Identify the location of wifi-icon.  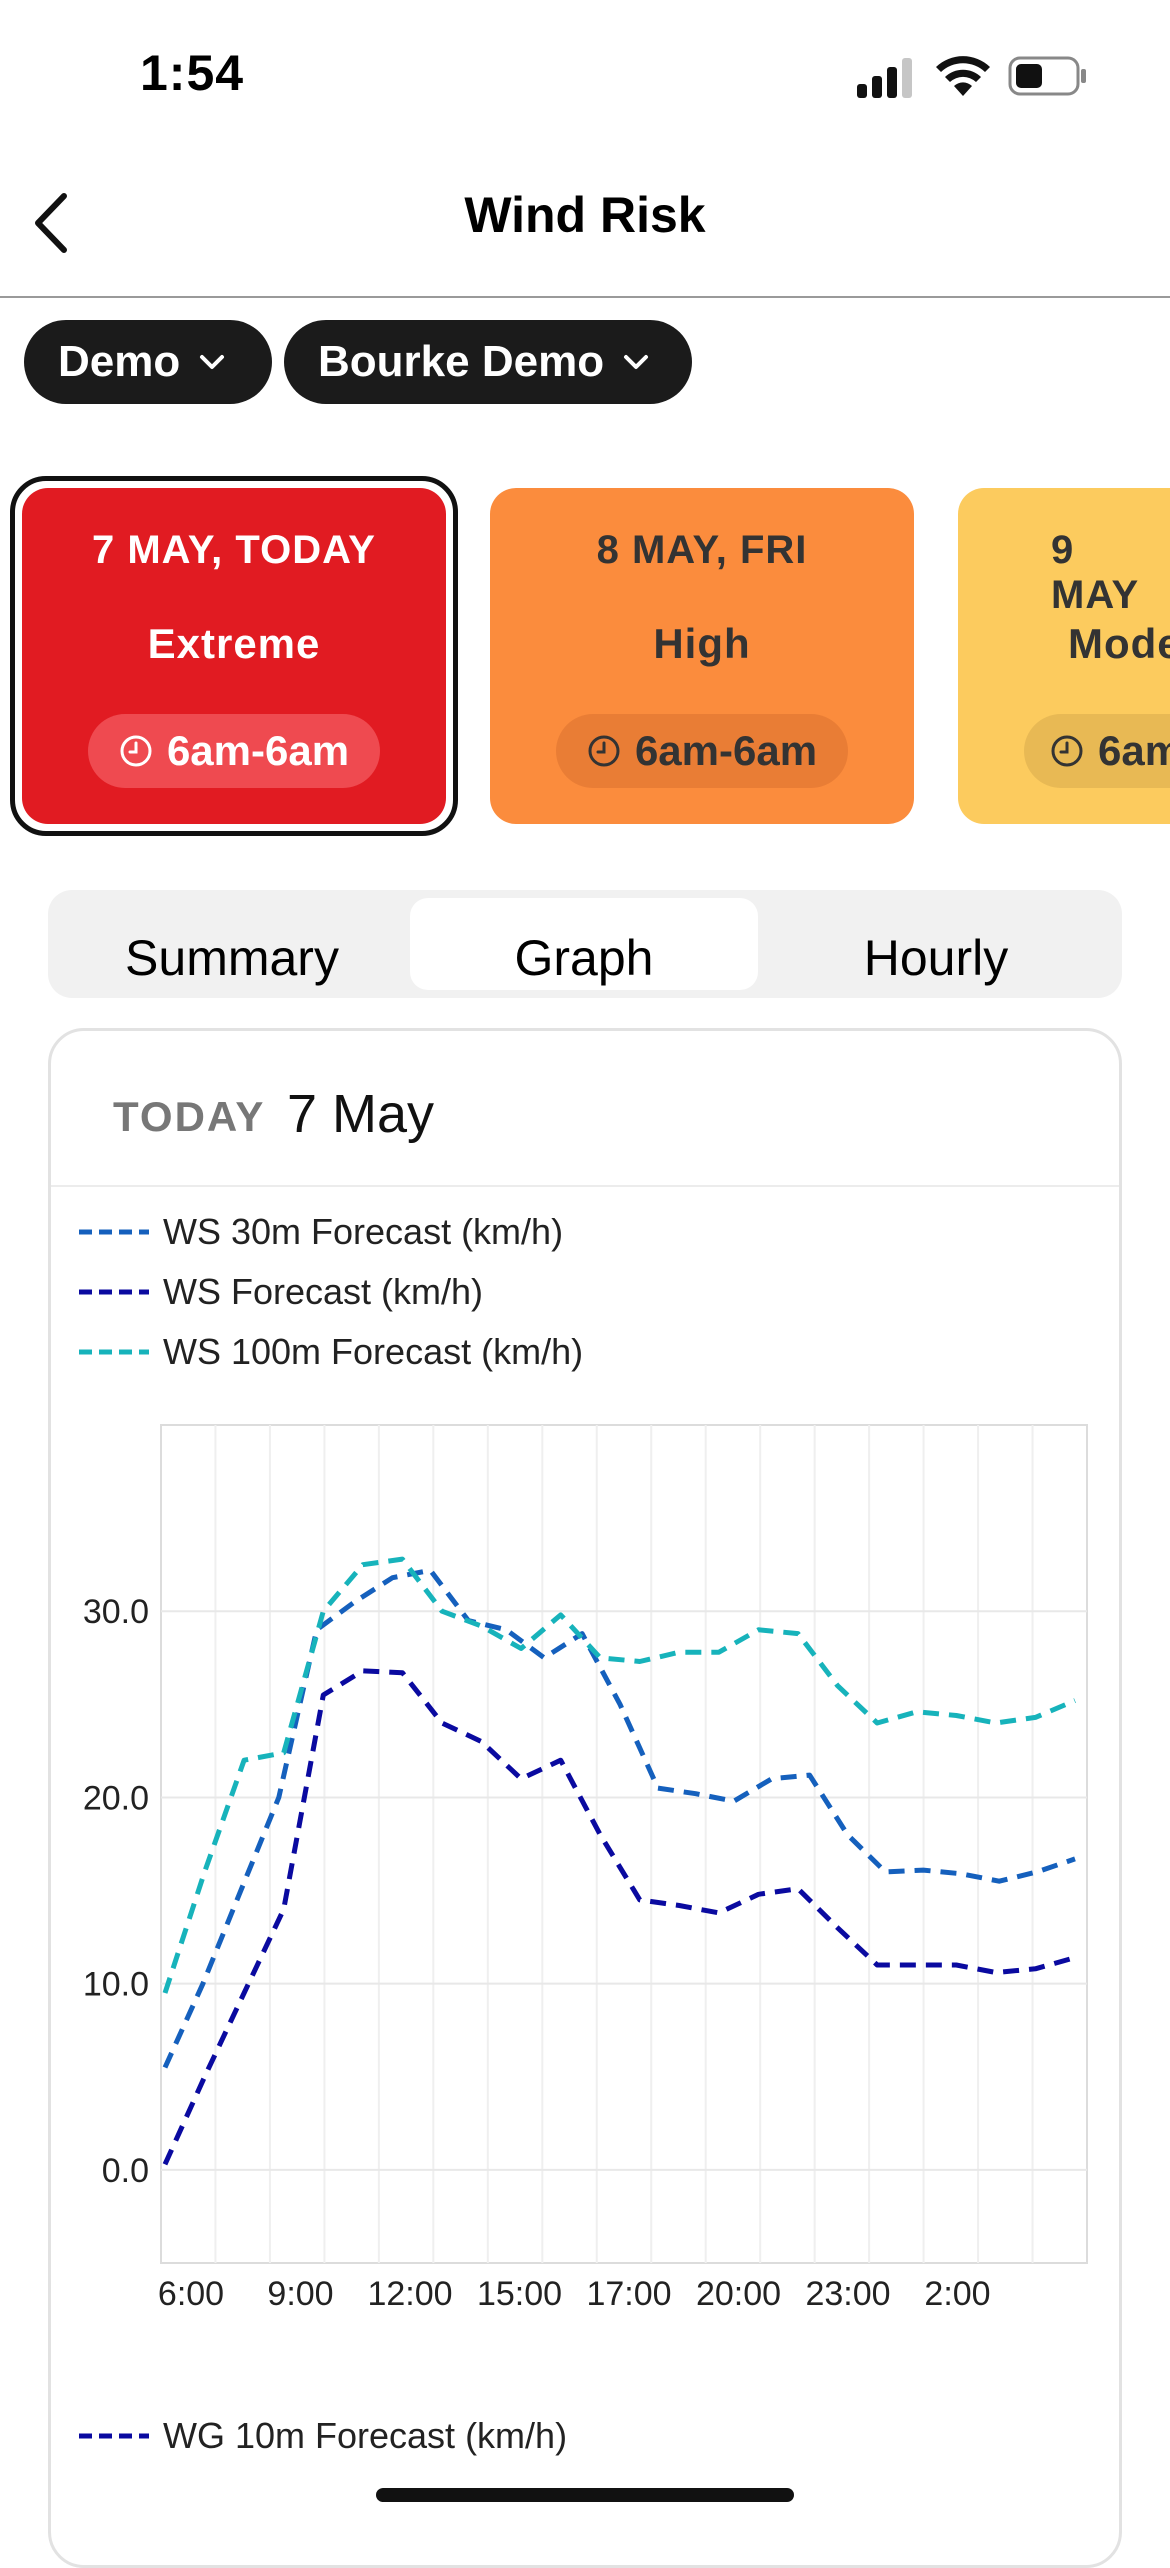
(963, 76).